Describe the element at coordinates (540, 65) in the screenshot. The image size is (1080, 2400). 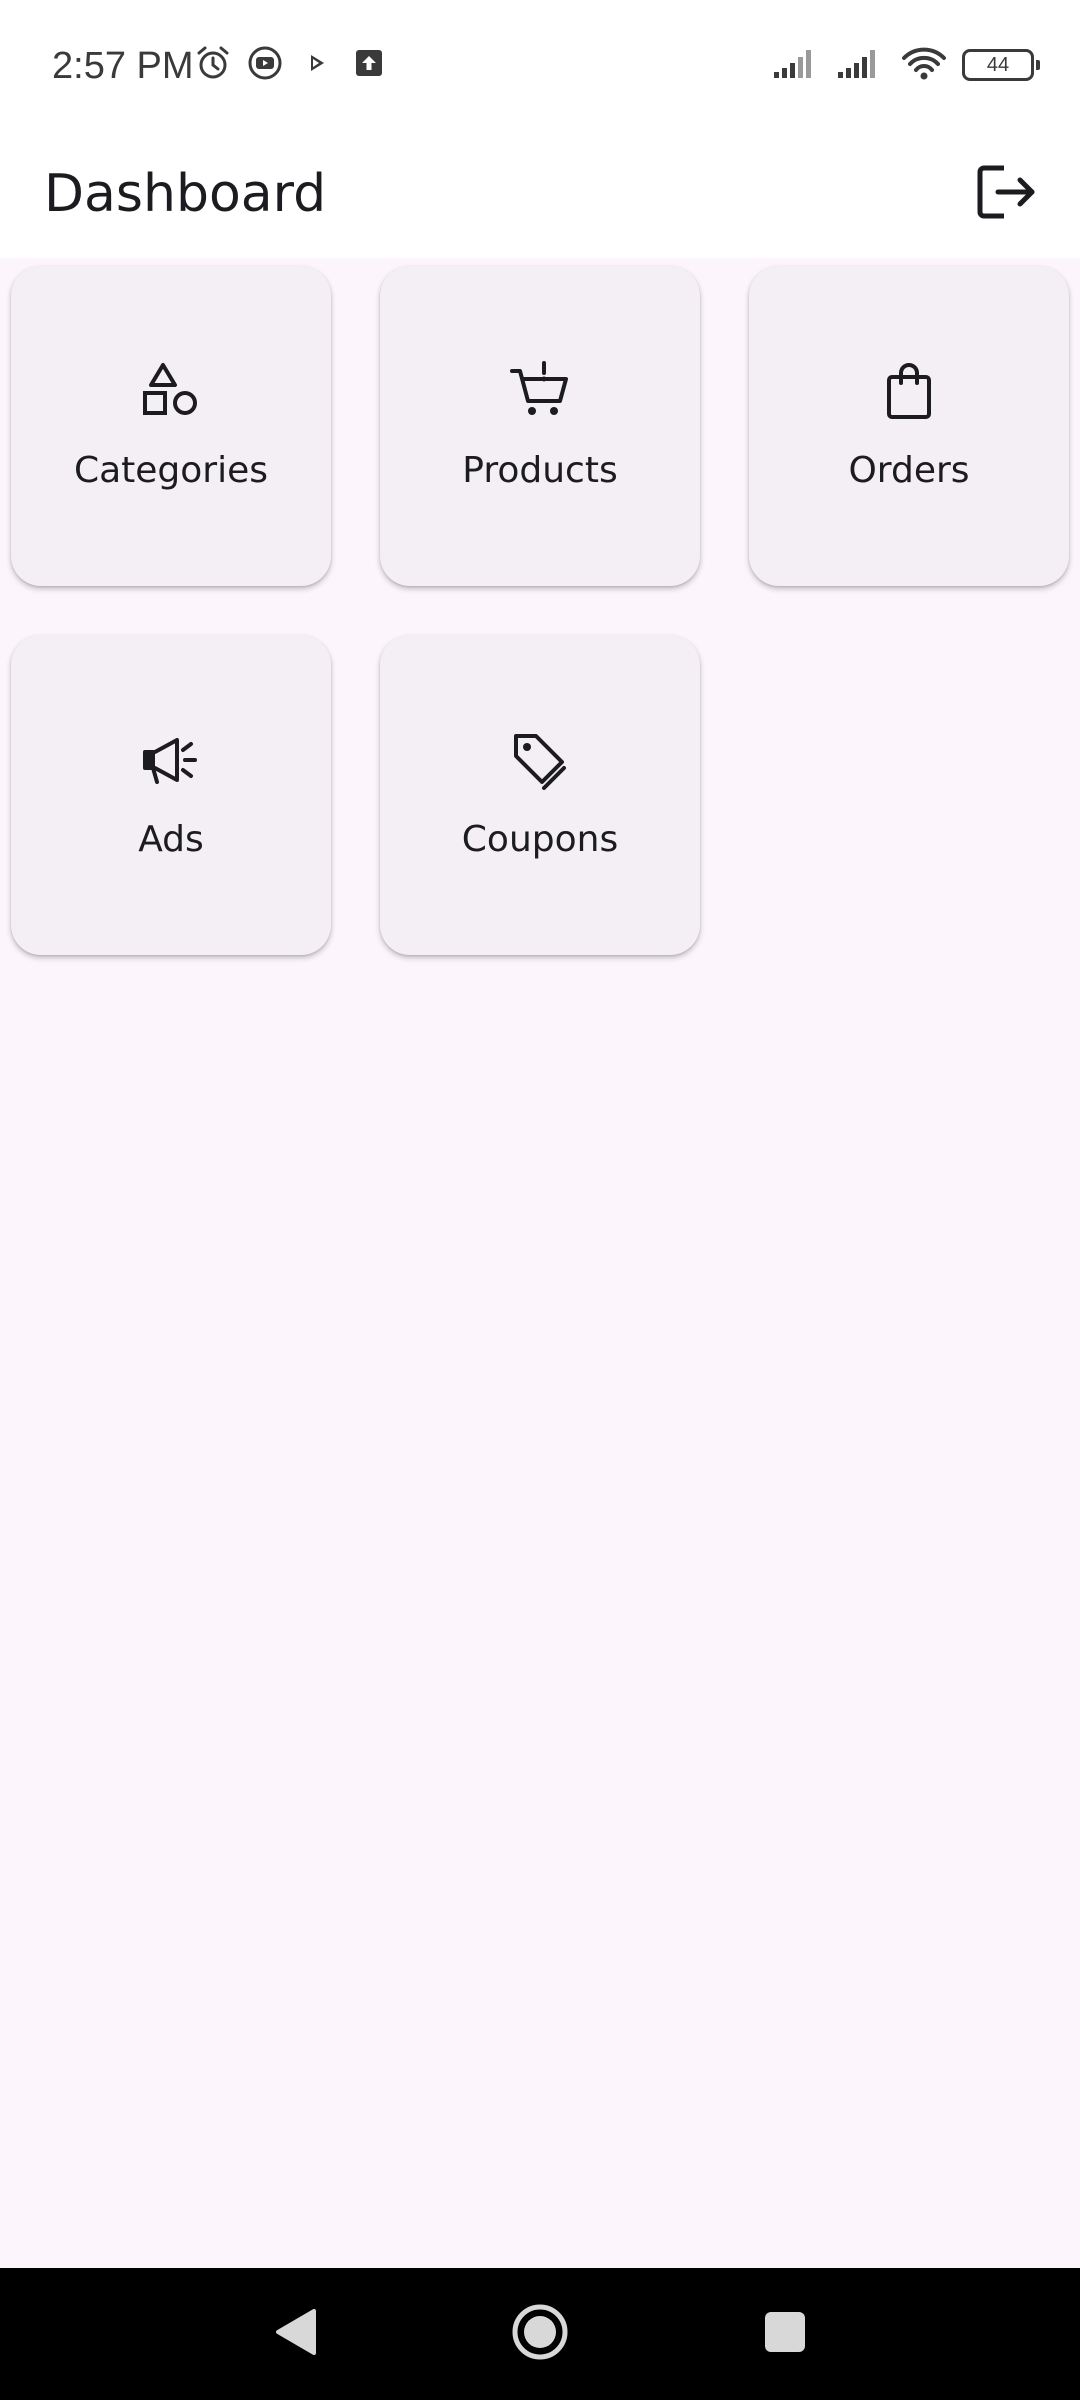
I see `status-bar: 2:57 PM 44` at that location.